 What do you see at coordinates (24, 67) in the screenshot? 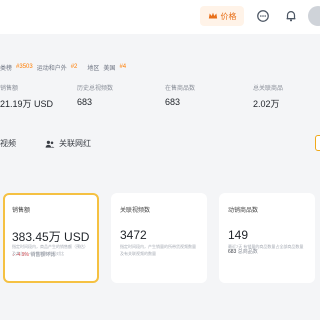
I see `rank-overall: #3503` at bounding box center [24, 67].